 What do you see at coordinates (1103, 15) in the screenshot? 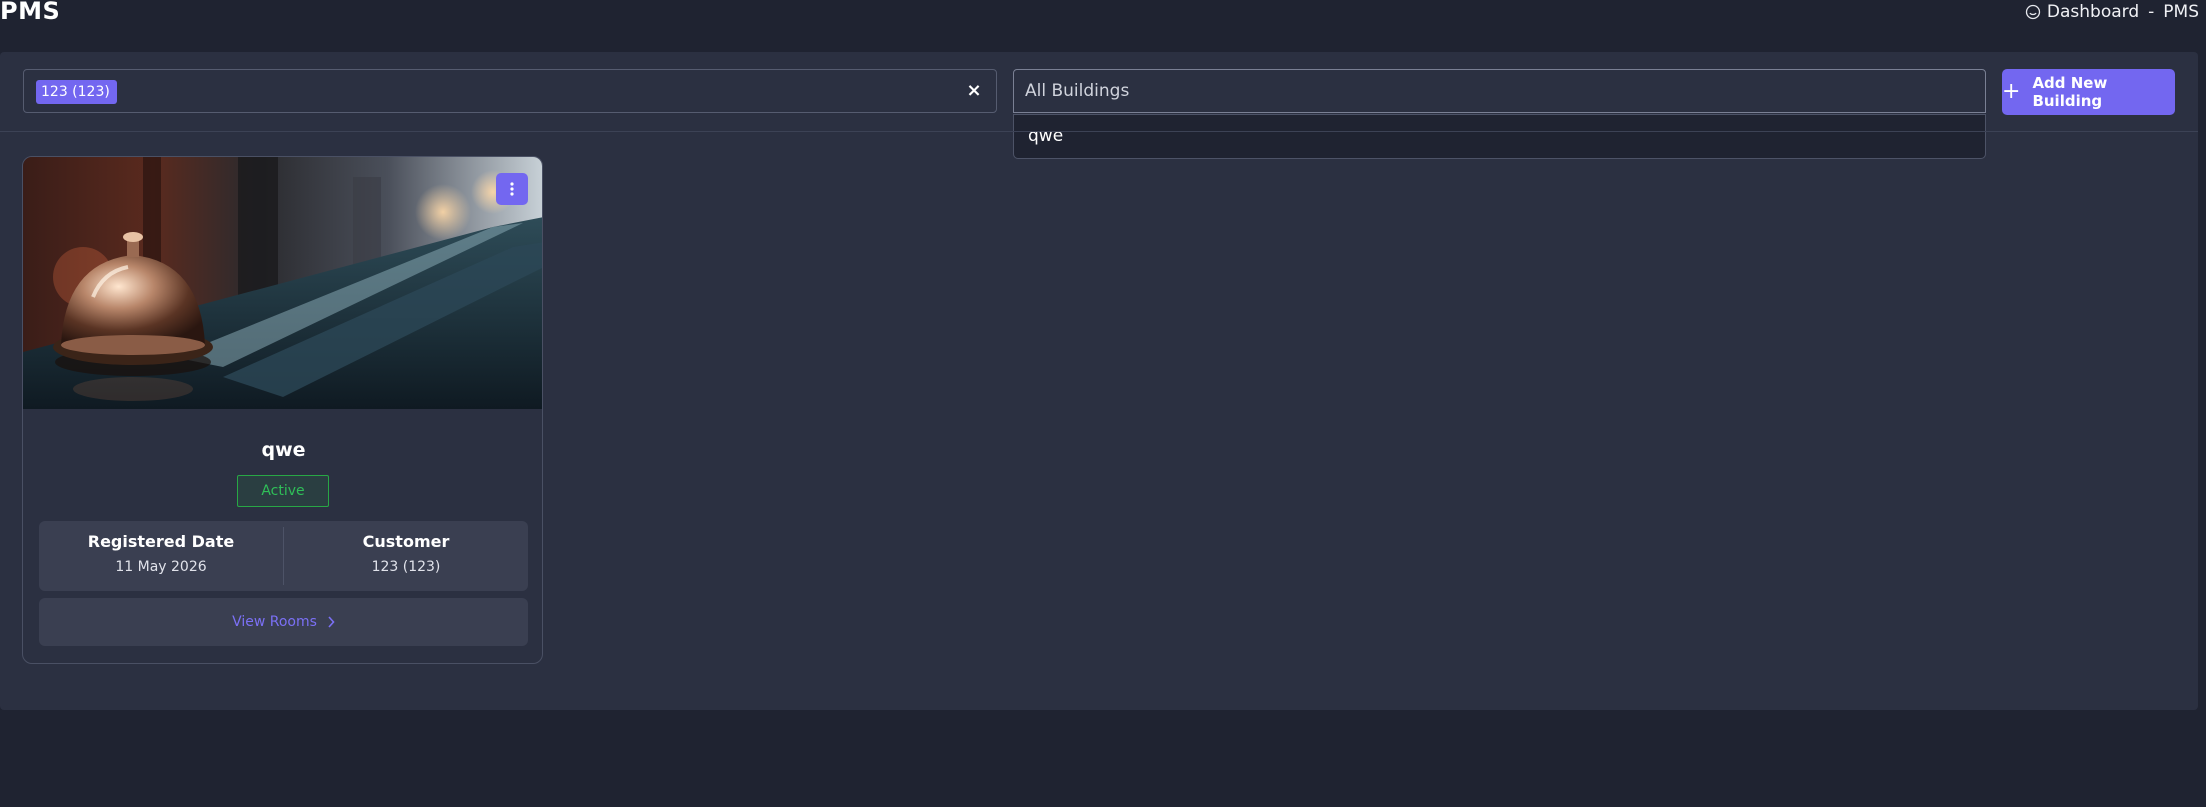
I see `top-bar: PMS Dashboard - PMS` at bounding box center [1103, 15].